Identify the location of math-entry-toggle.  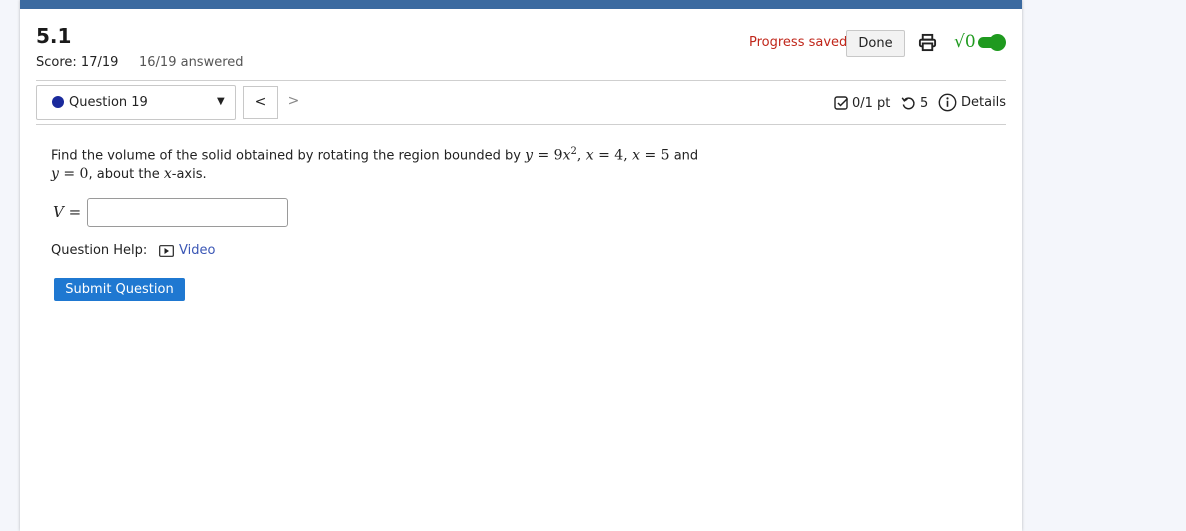
(992, 42).